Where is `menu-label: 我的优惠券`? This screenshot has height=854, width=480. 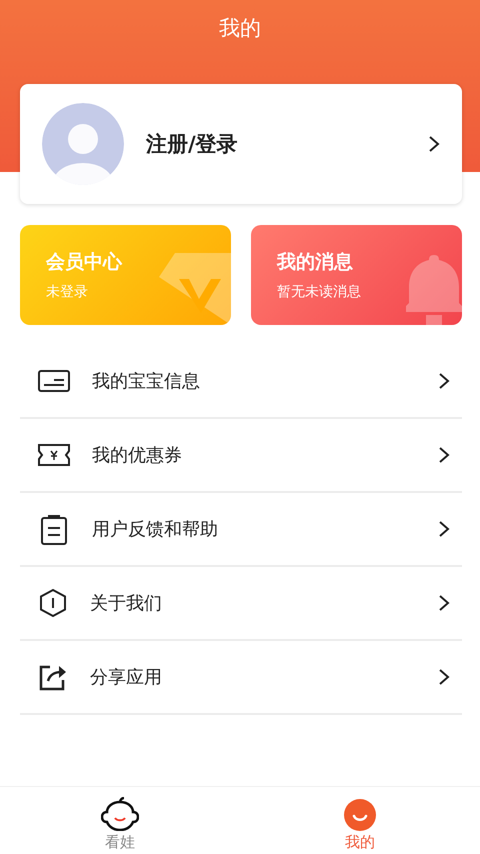
menu-label: 我的优惠券 is located at coordinates (137, 455).